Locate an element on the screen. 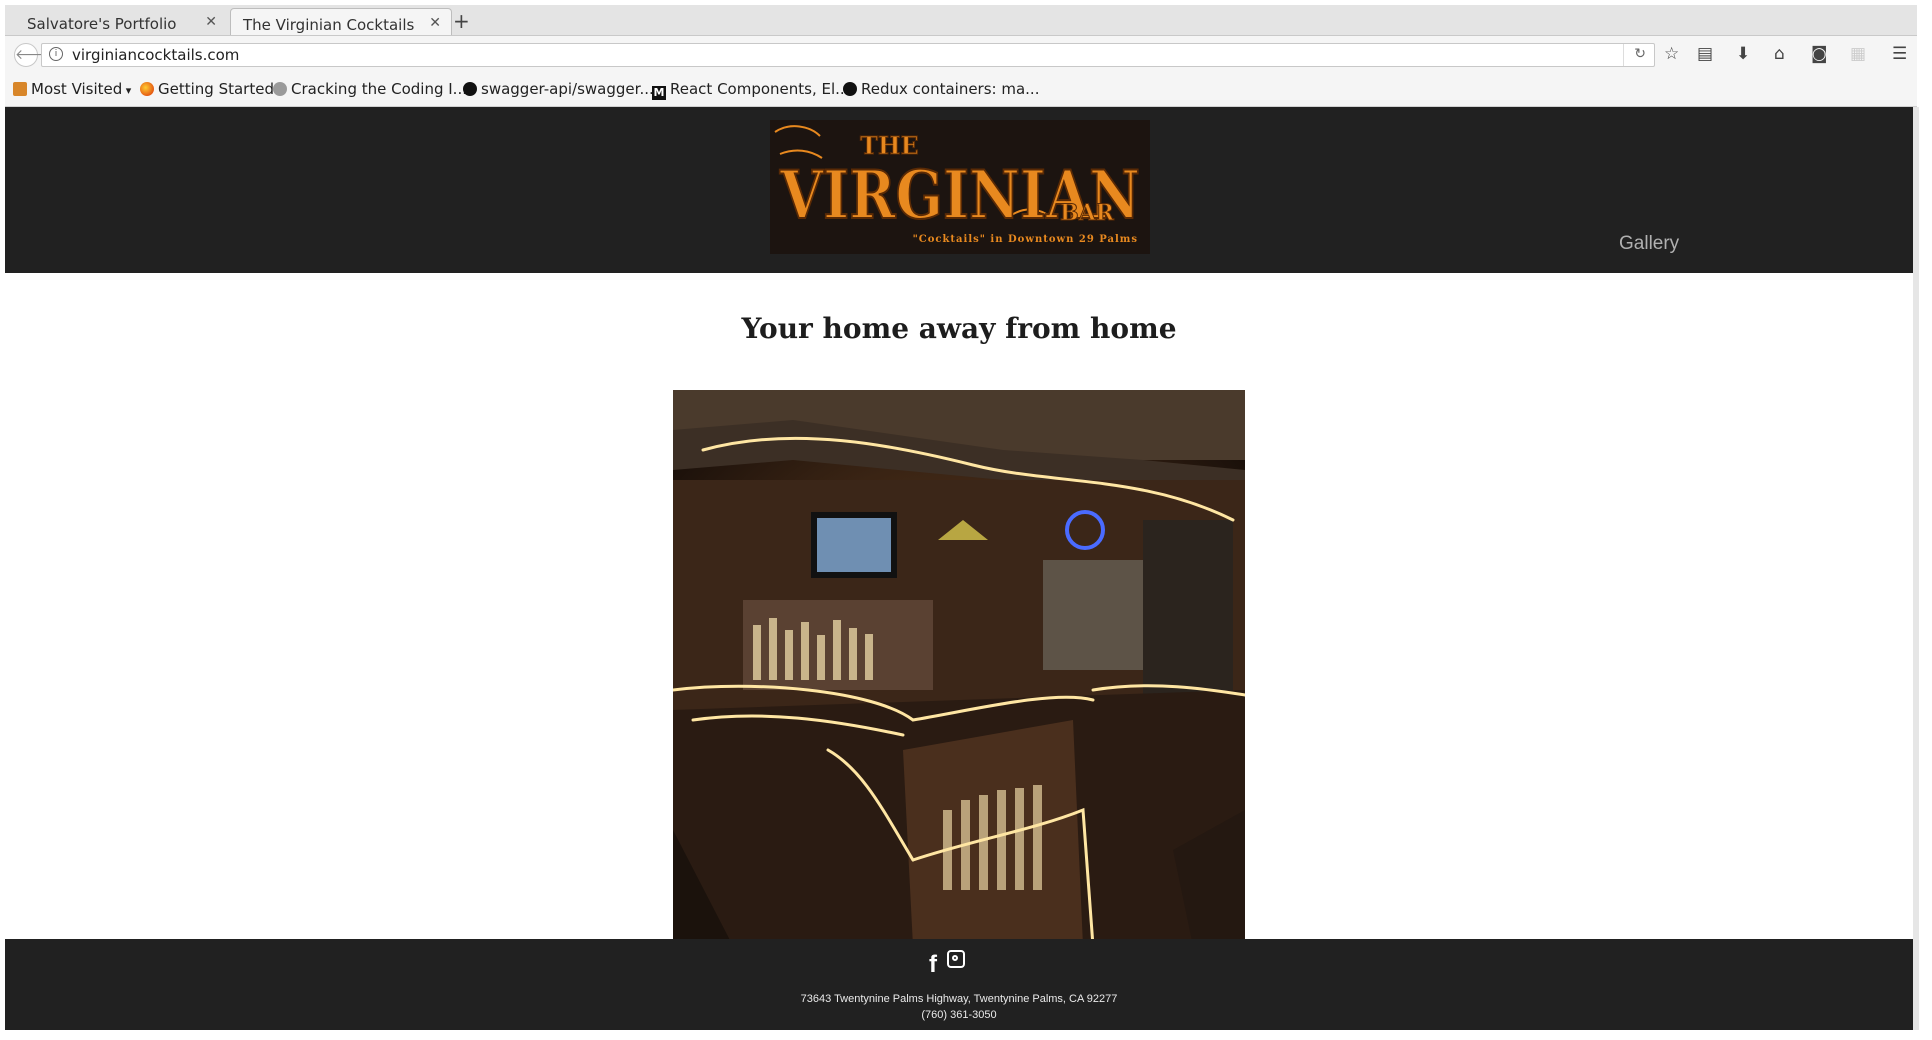 Image resolution: width=1932 pixels, height=1040 pixels. logo-subtitle: "Cocktails" in Downtown 29 Palms is located at coordinates (1025, 239).